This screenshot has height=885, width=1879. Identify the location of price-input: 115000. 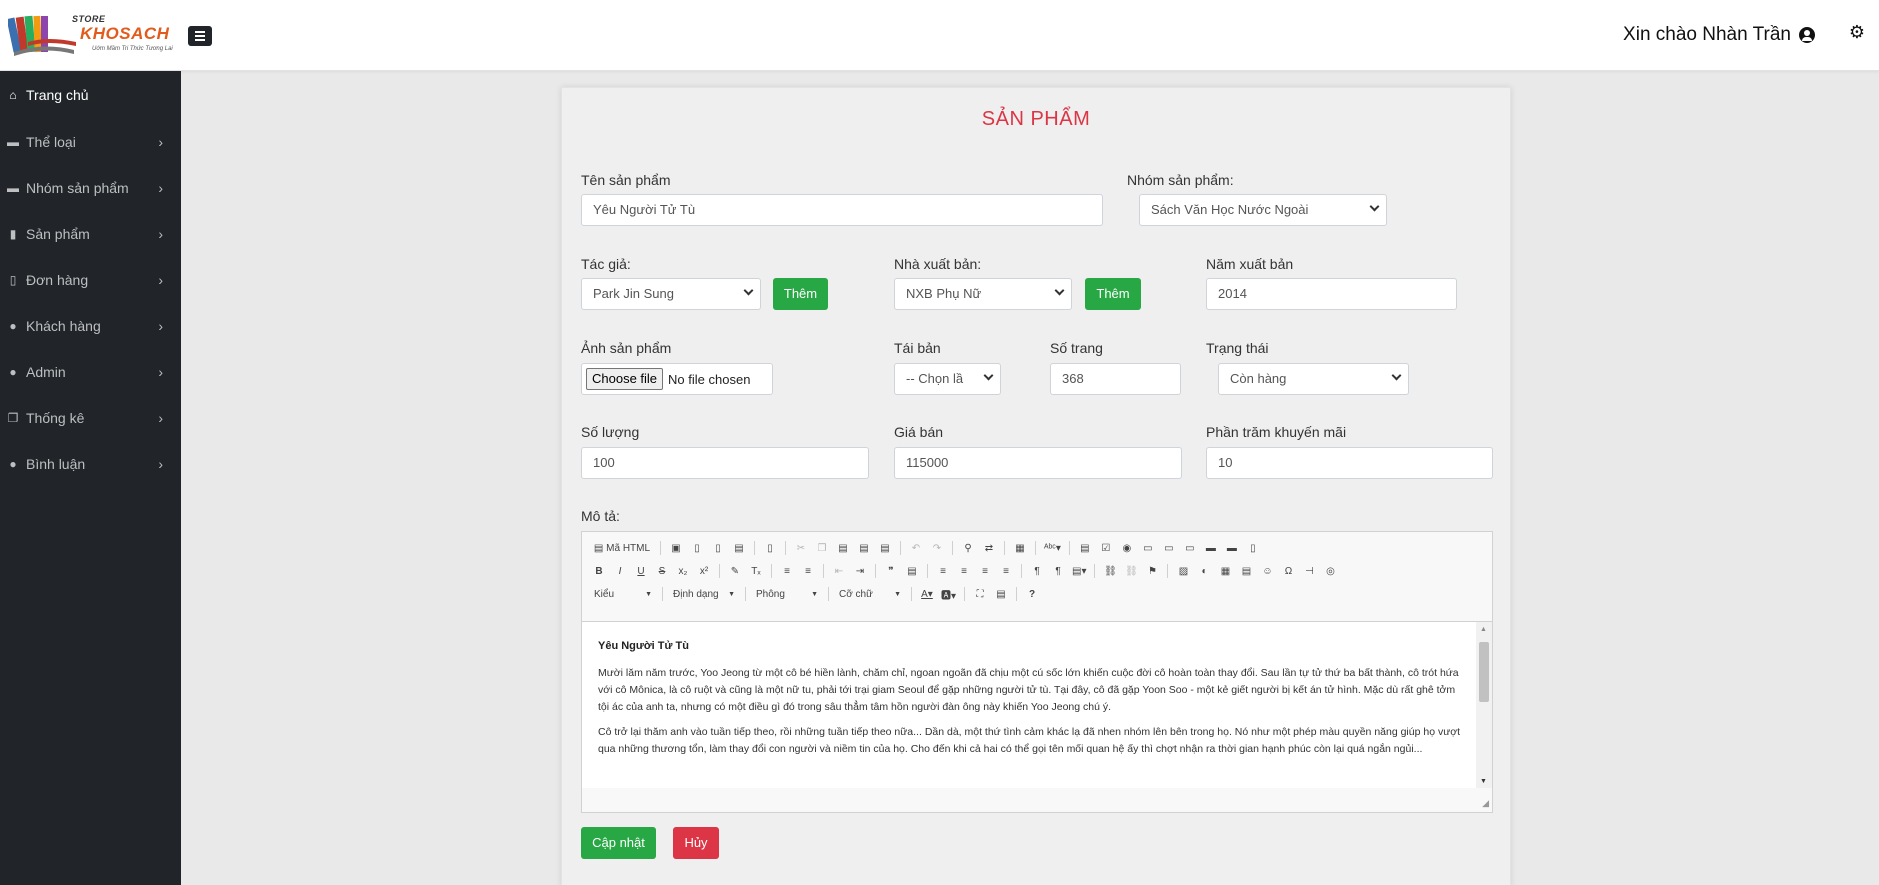
(1038, 463).